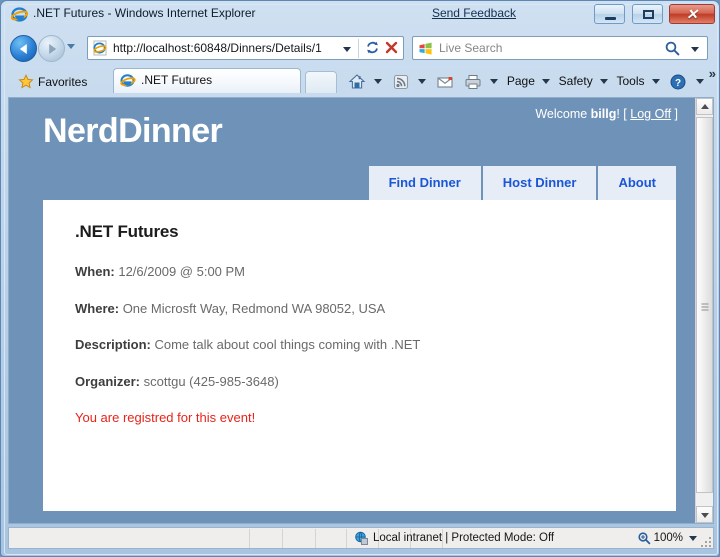 Image resolution: width=720 pixels, height=557 pixels. What do you see at coordinates (650, 114) in the screenshot?
I see `log-off-link: Log Off` at bounding box center [650, 114].